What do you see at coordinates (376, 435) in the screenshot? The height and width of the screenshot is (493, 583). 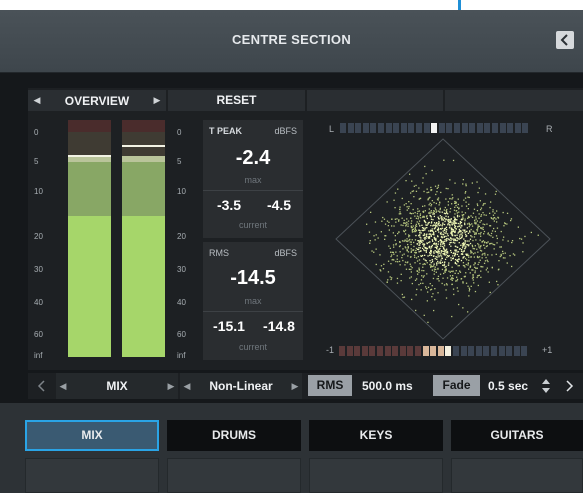 I see `tab-keys: KEYS` at bounding box center [376, 435].